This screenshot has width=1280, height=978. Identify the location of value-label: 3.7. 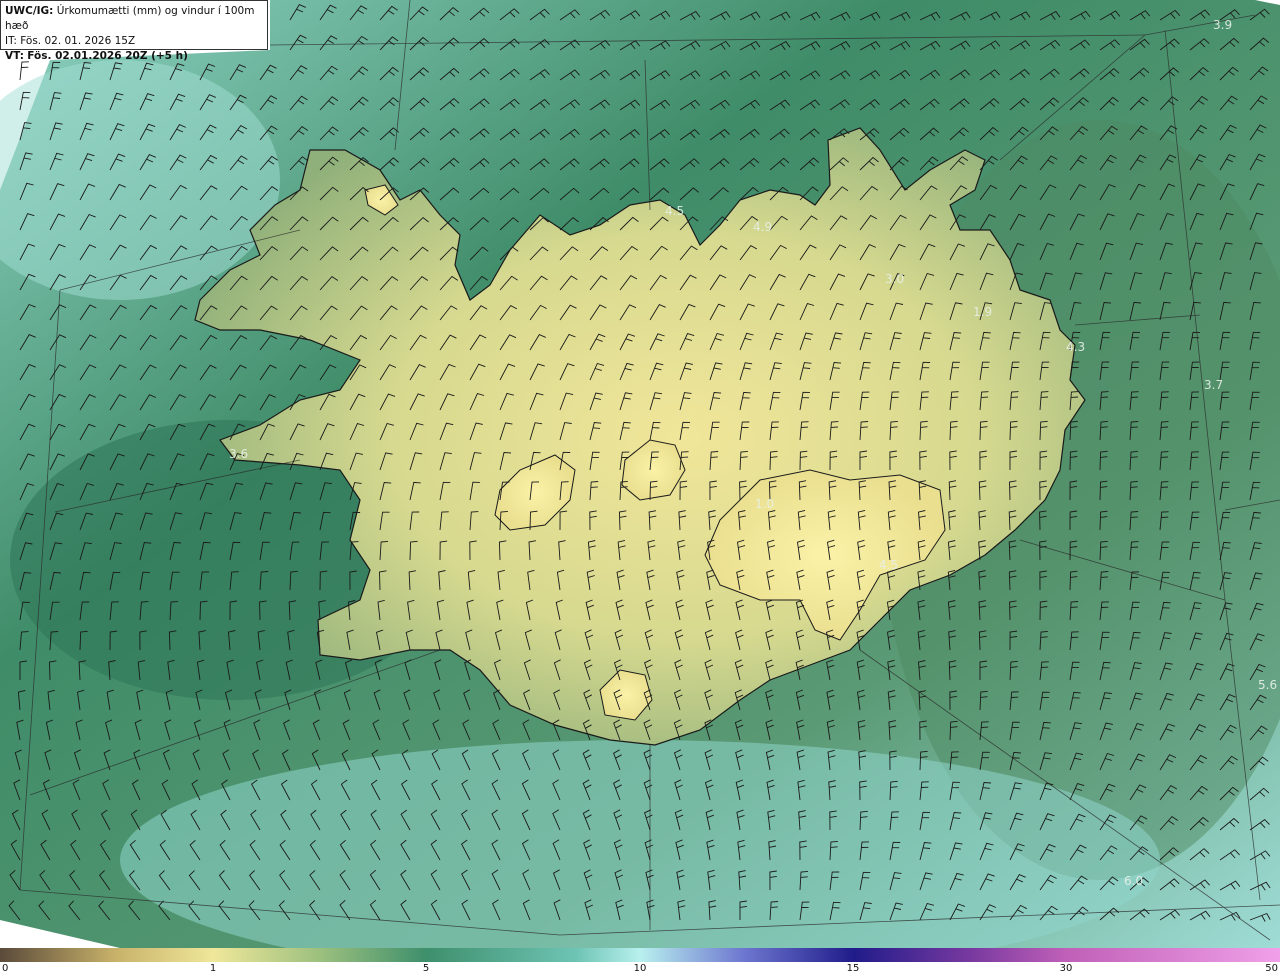
(1214, 385).